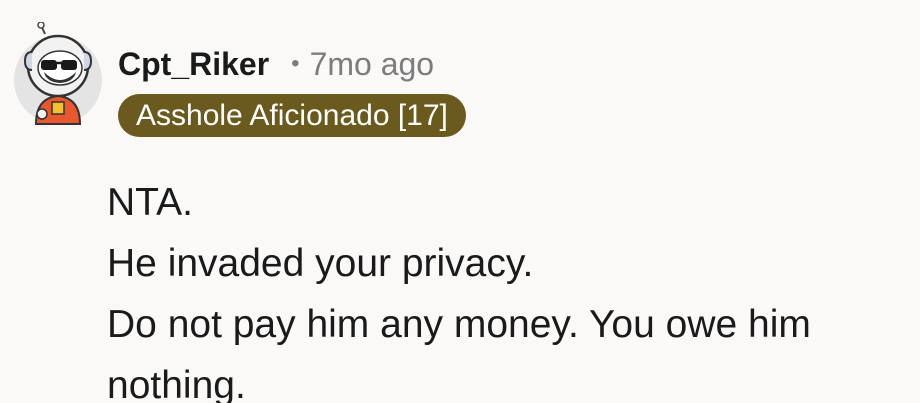 The image size is (920, 403). I want to click on comment-line: NTA., so click(150, 202).